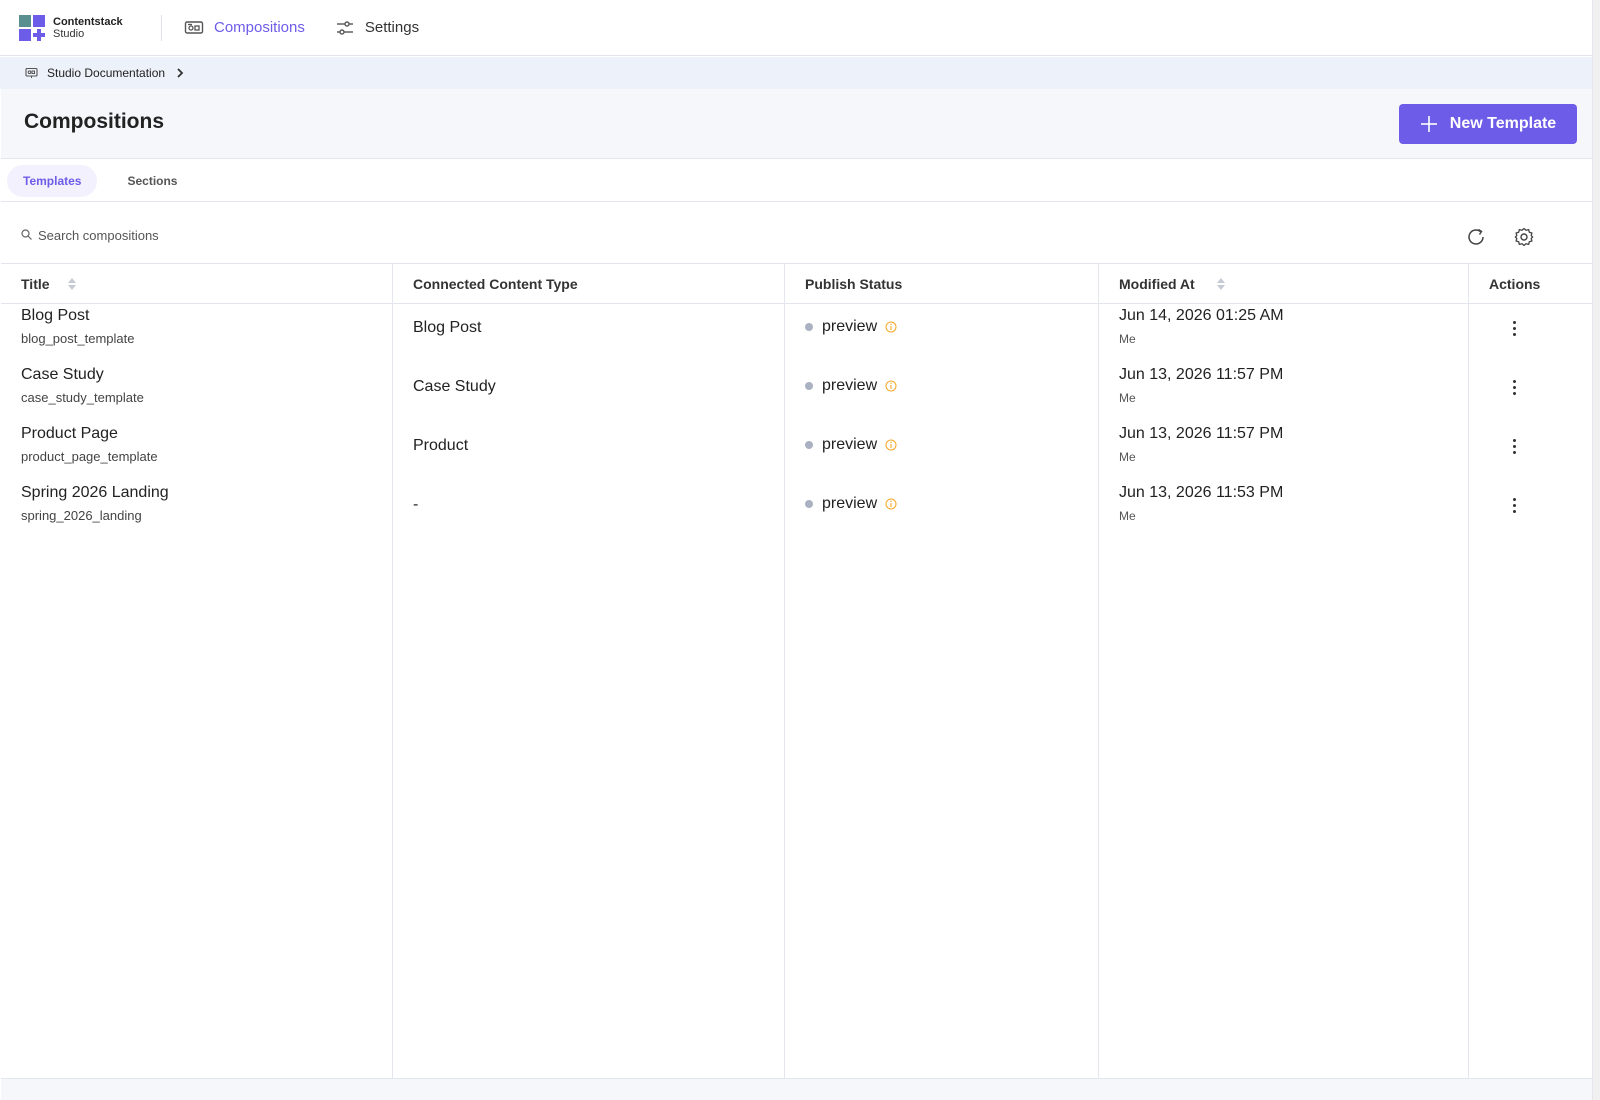 The height and width of the screenshot is (1100, 1600). What do you see at coordinates (259, 27) in the screenshot?
I see `nav-compositions-label: Compositions` at bounding box center [259, 27].